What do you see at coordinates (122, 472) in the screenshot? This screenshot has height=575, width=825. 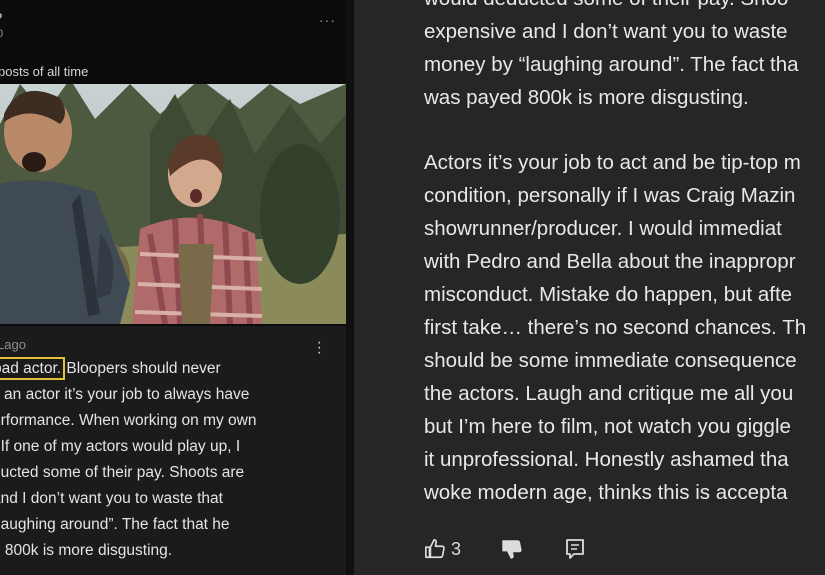 I see `comment-line: ducted some of their pay. Shoots are` at bounding box center [122, 472].